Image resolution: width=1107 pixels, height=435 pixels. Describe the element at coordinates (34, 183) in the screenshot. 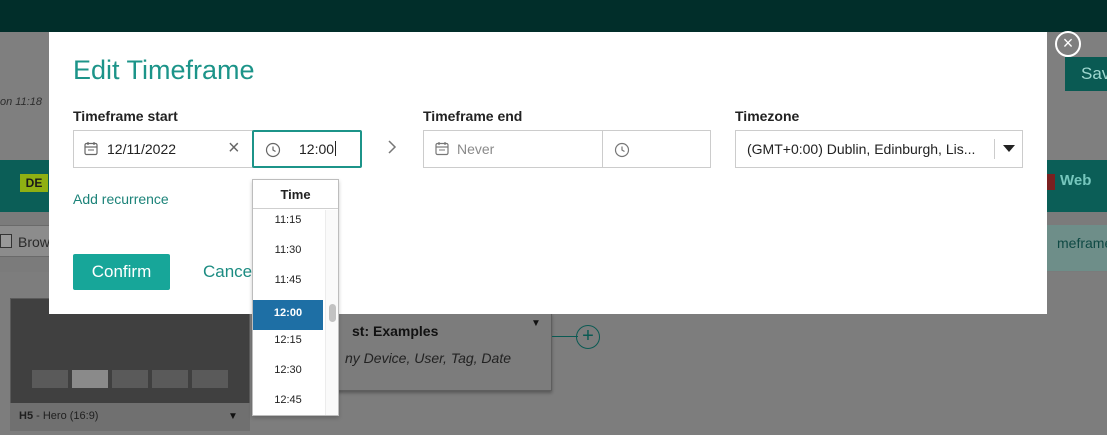

I see `language-badge: DE` at that location.